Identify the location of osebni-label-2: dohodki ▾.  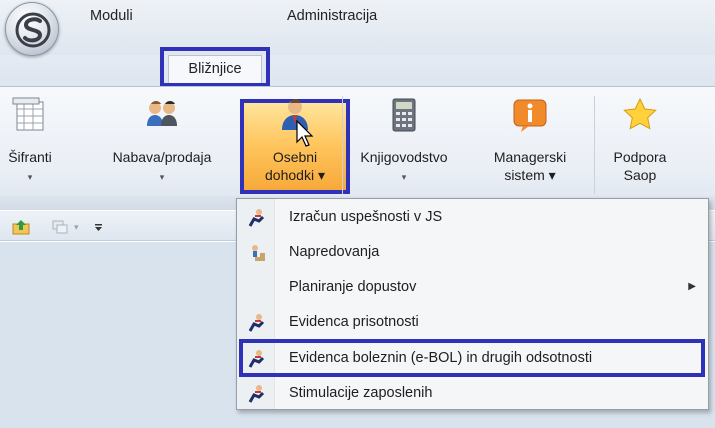
(295, 175).